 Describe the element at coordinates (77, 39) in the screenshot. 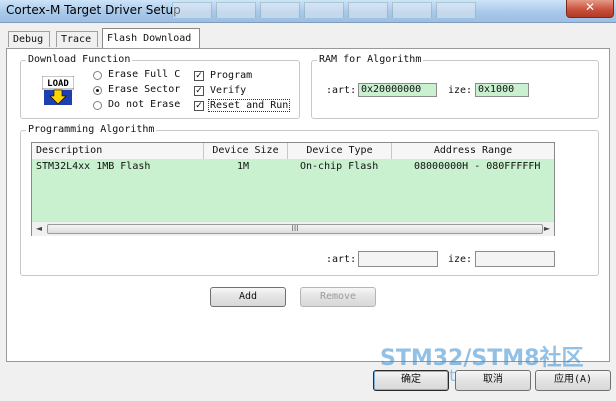

I see `tab-trace: Trace` at that location.